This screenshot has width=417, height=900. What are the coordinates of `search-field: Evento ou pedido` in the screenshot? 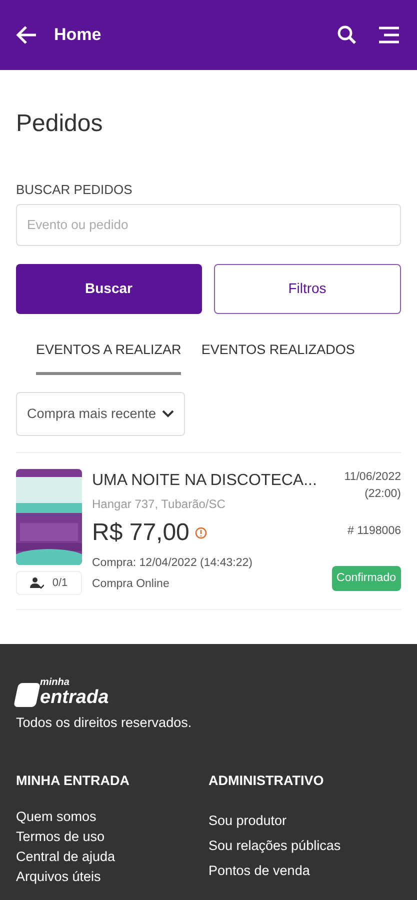 It's located at (208, 225).